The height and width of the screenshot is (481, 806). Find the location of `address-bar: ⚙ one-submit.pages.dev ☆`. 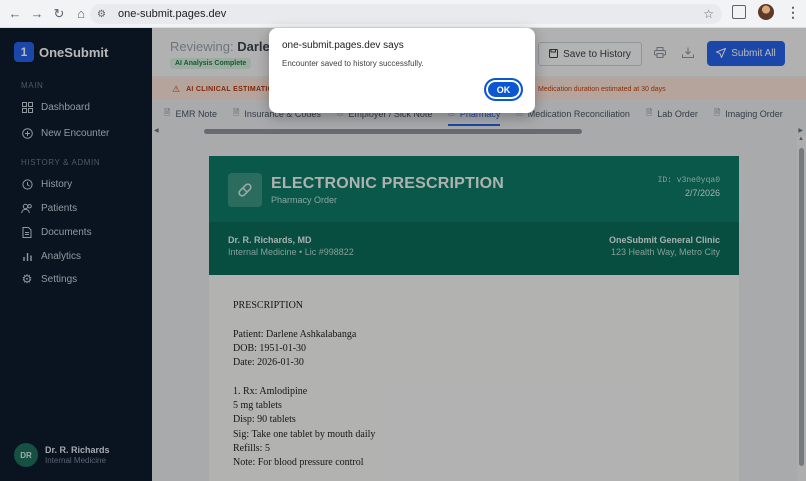

address-bar: ⚙ one-submit.pages.dev ☆ is located at coordinates (406, 14).